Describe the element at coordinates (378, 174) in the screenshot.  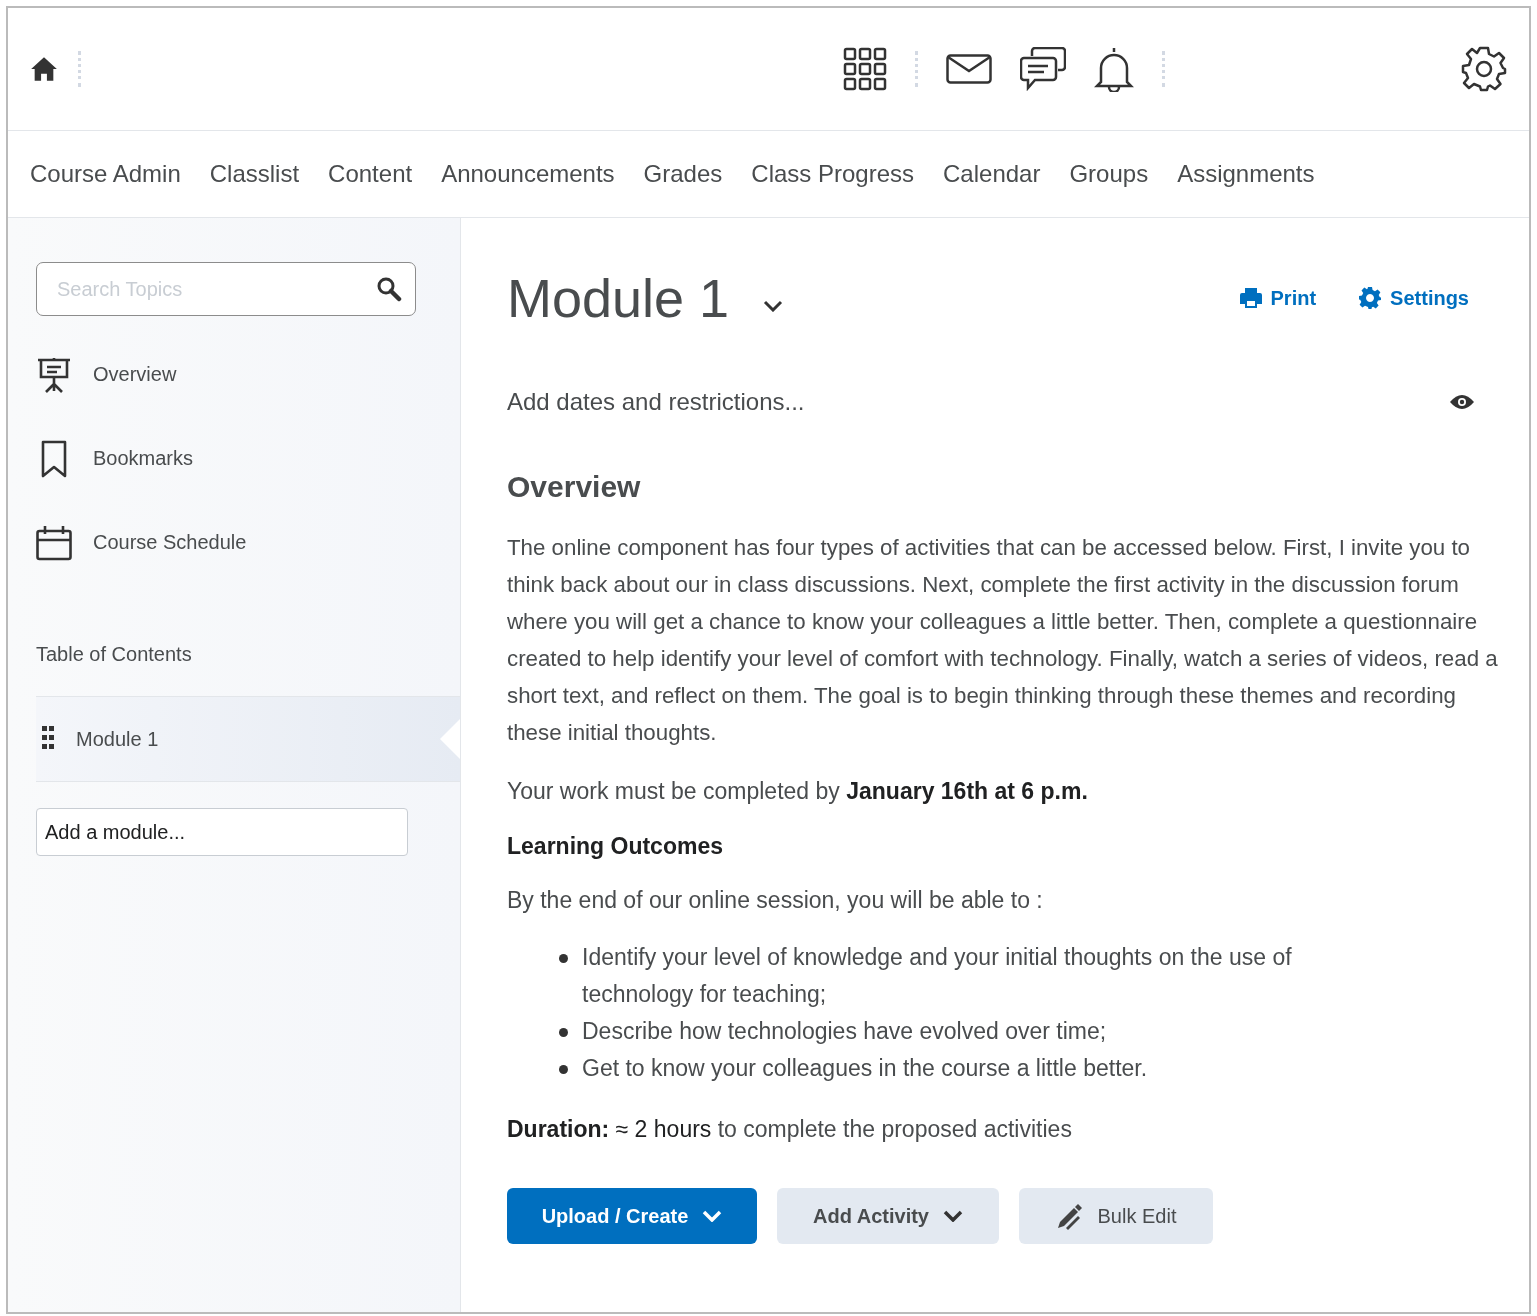
I see `nav-link: Content` at that location.